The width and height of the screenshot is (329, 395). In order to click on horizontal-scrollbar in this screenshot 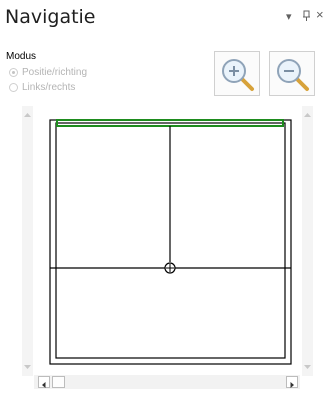, I will do `click(167, 382)`.